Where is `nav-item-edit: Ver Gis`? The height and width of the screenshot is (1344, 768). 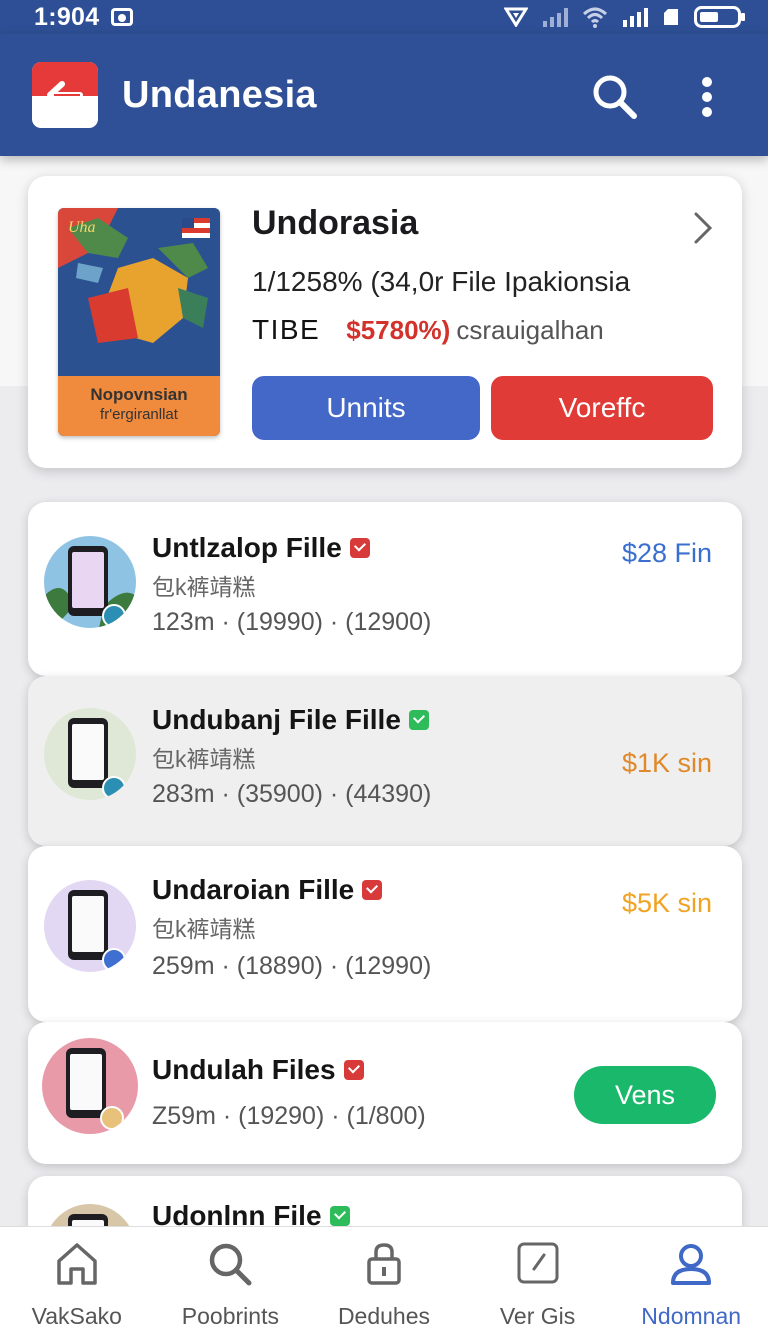 nav-item-edit: Ver Gis is located at coordinates (538, 1285).